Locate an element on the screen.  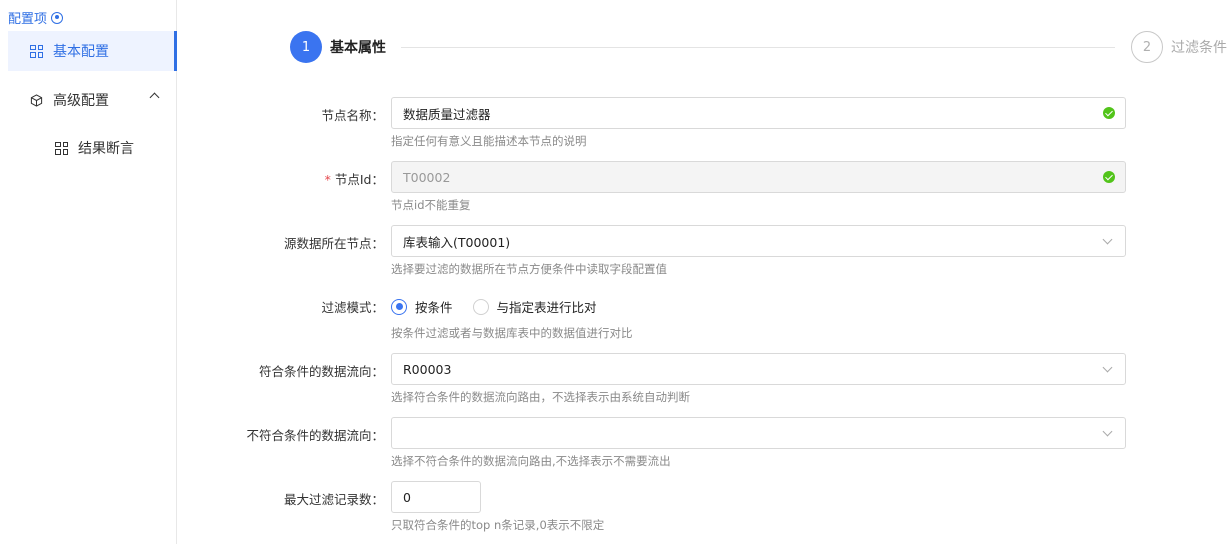
step-basic-properties: 1 基本属性 is located at coordinates (338, 47).